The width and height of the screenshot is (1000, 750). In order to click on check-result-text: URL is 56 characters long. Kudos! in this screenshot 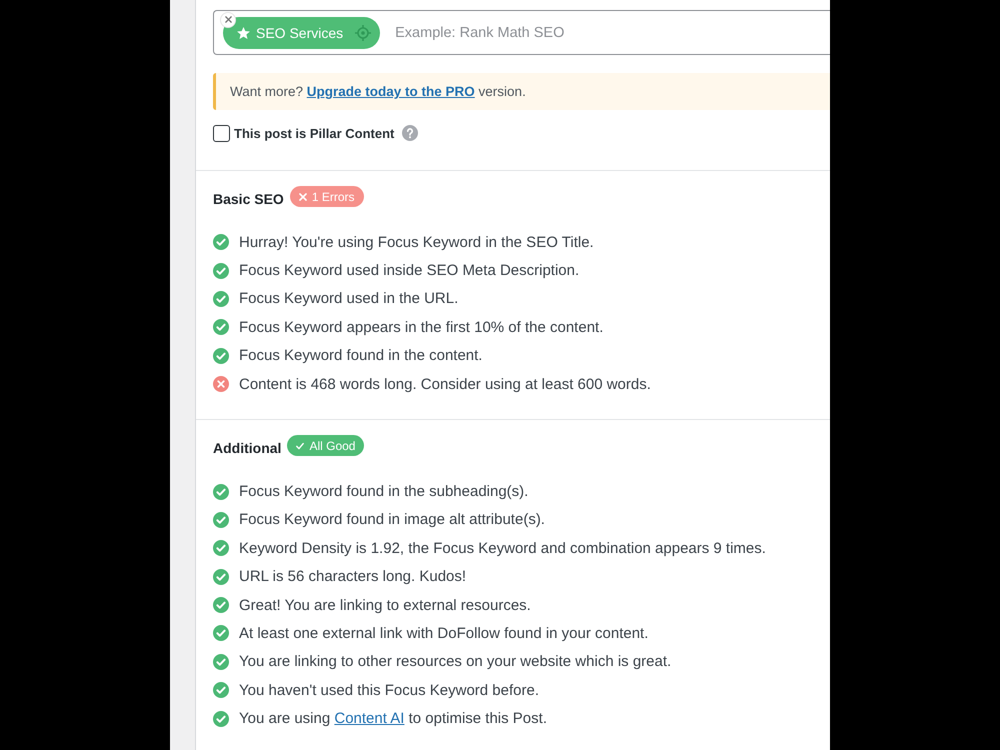, I will do `click(352, 577)`.